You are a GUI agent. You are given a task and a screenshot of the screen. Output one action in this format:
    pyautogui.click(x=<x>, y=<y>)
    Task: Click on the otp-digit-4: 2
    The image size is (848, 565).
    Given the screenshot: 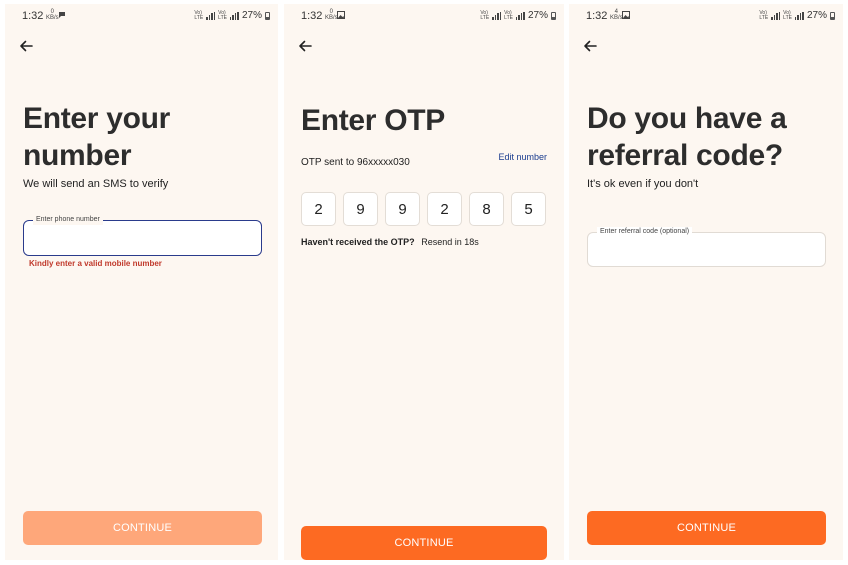 What is the action you would take?
    pyautogui.click(x=444, y=209)
    